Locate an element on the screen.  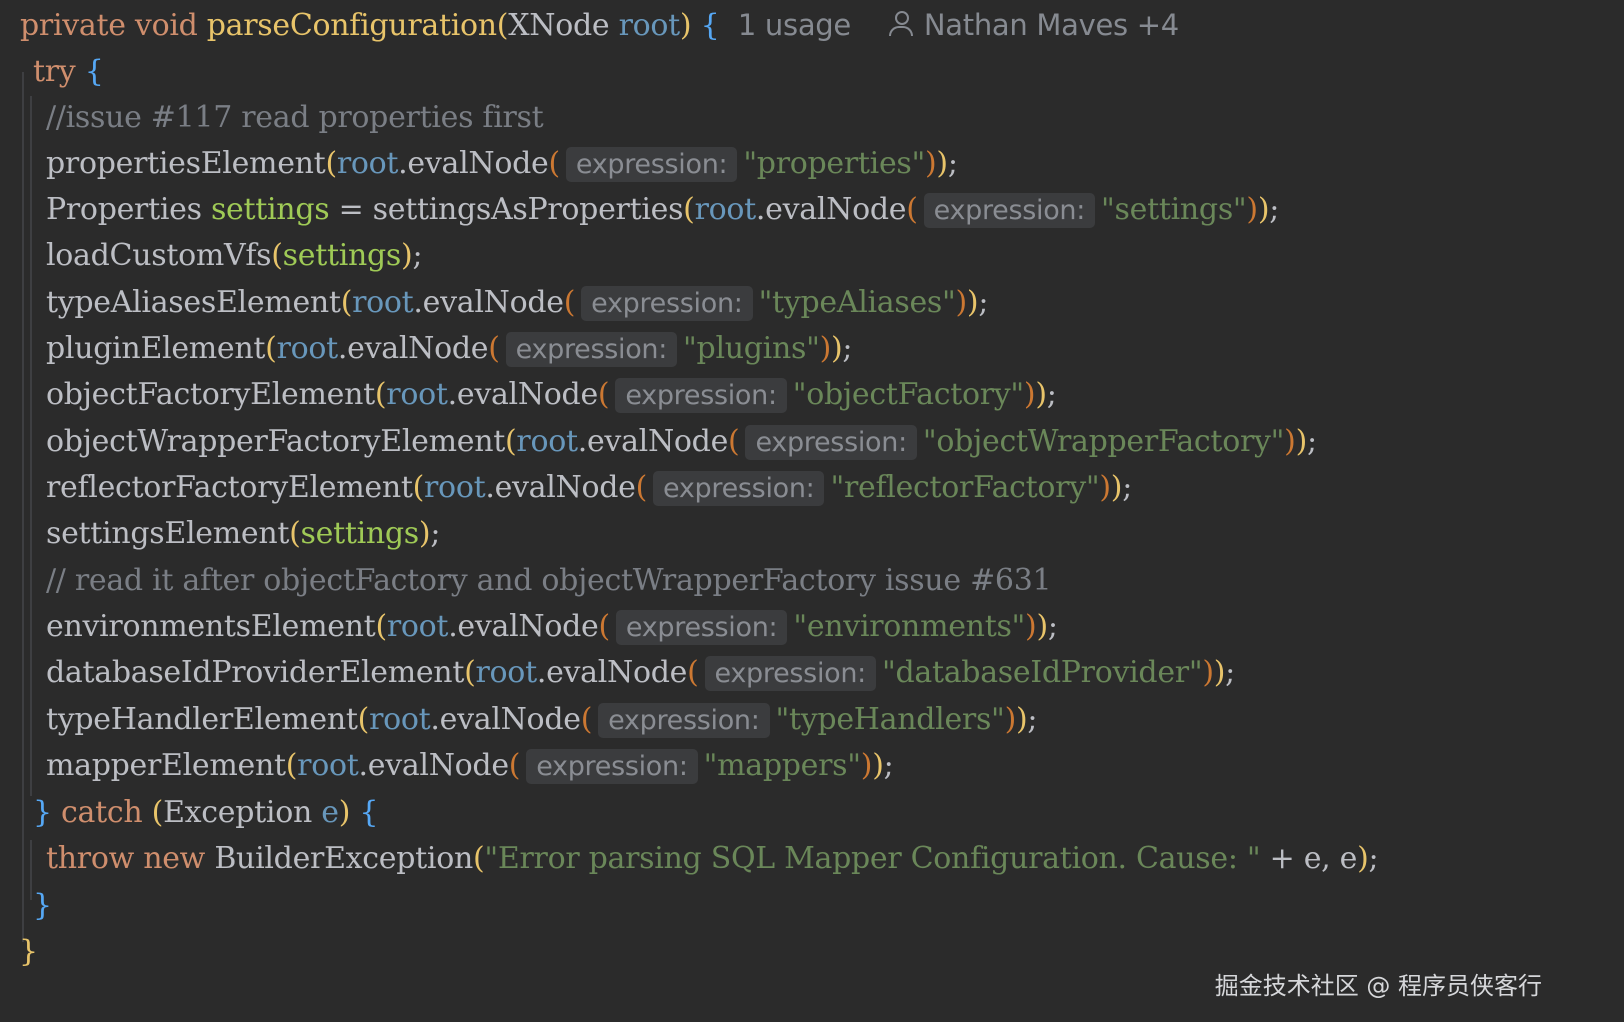
param-name: root is located at coordinates (649, 25).